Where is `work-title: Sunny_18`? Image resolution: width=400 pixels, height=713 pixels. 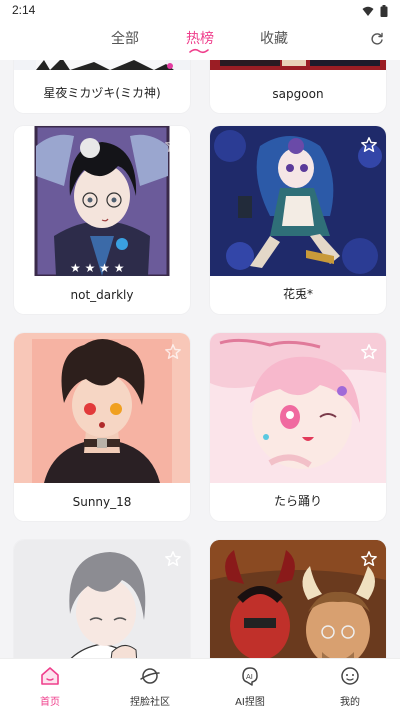
work-title: Sunny_18 is located at coordinates (102, 502).